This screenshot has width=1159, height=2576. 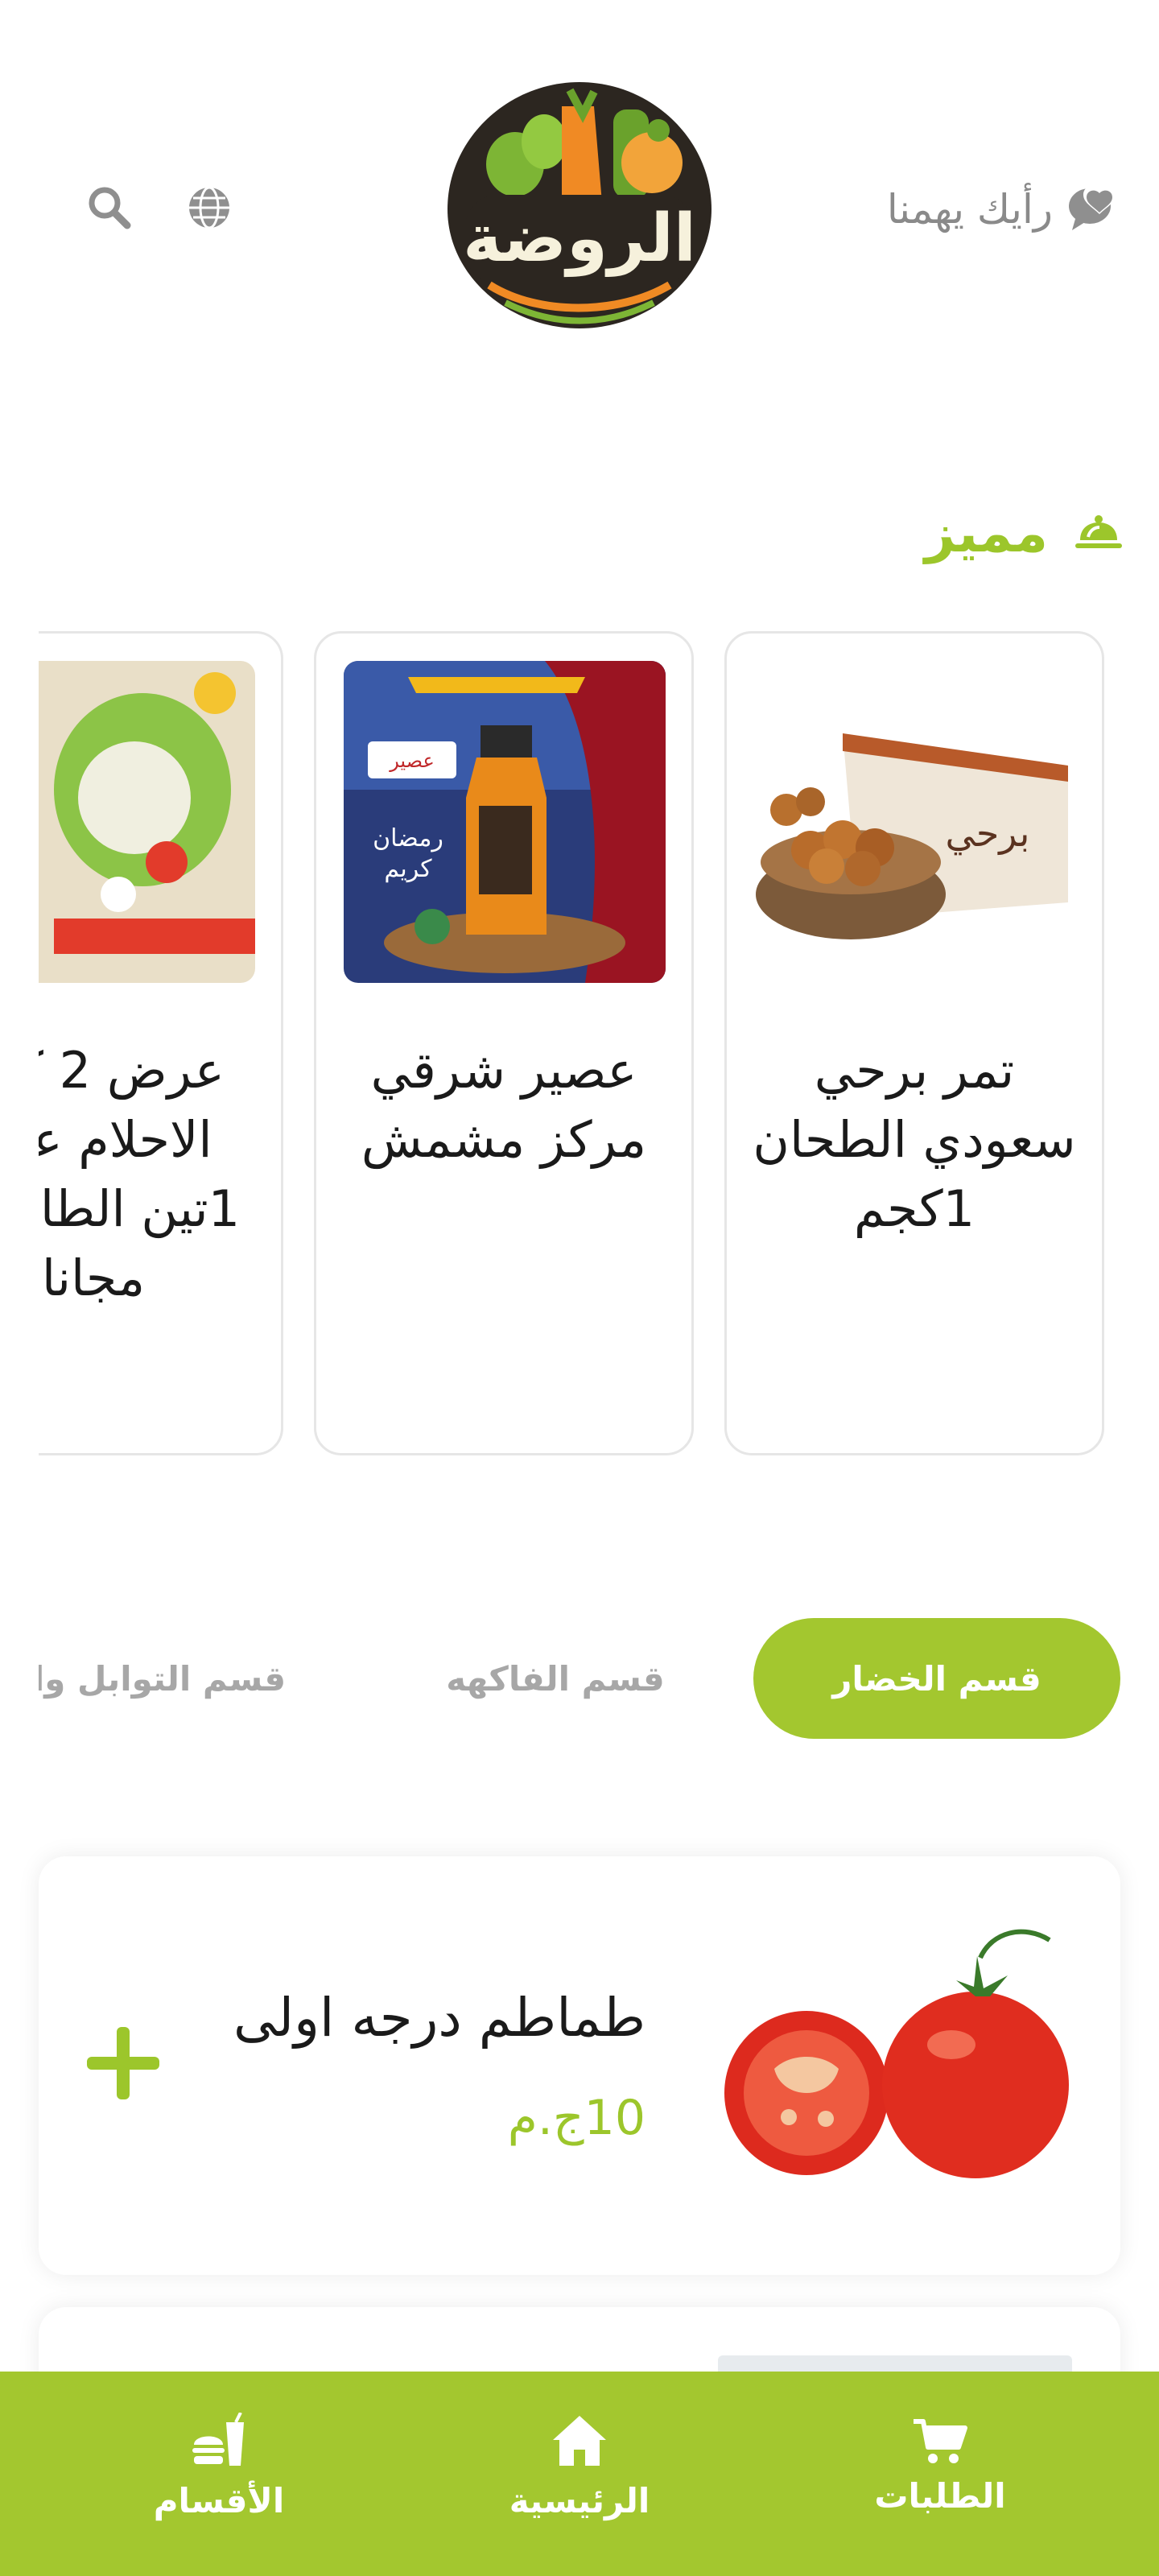 What do you see at coordinates (988, 833) in the screenshot?
I see `svg-text: برحي` at bounding box center [988, 833].